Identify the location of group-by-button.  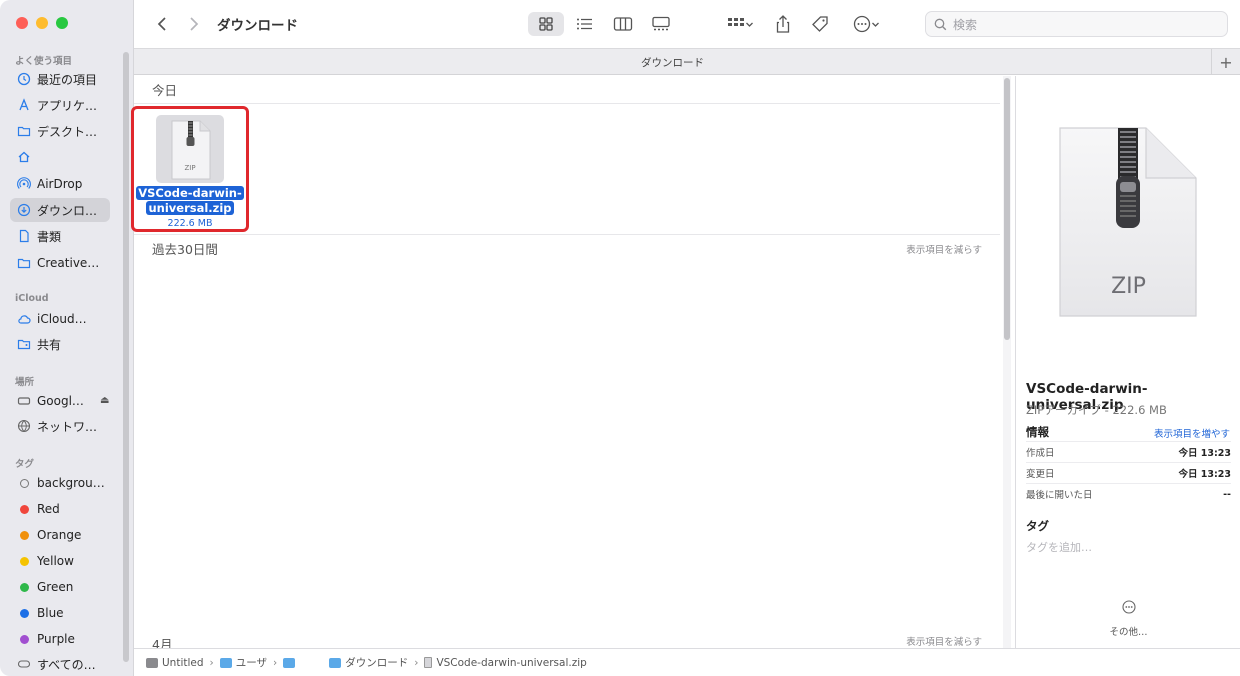
(740, 24).